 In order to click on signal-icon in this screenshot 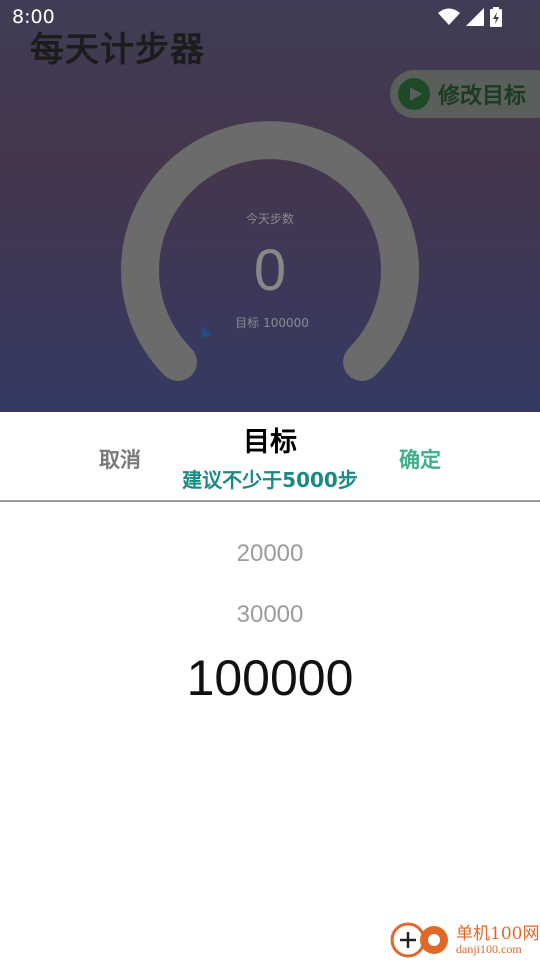, I will do `click(475, 17)`.